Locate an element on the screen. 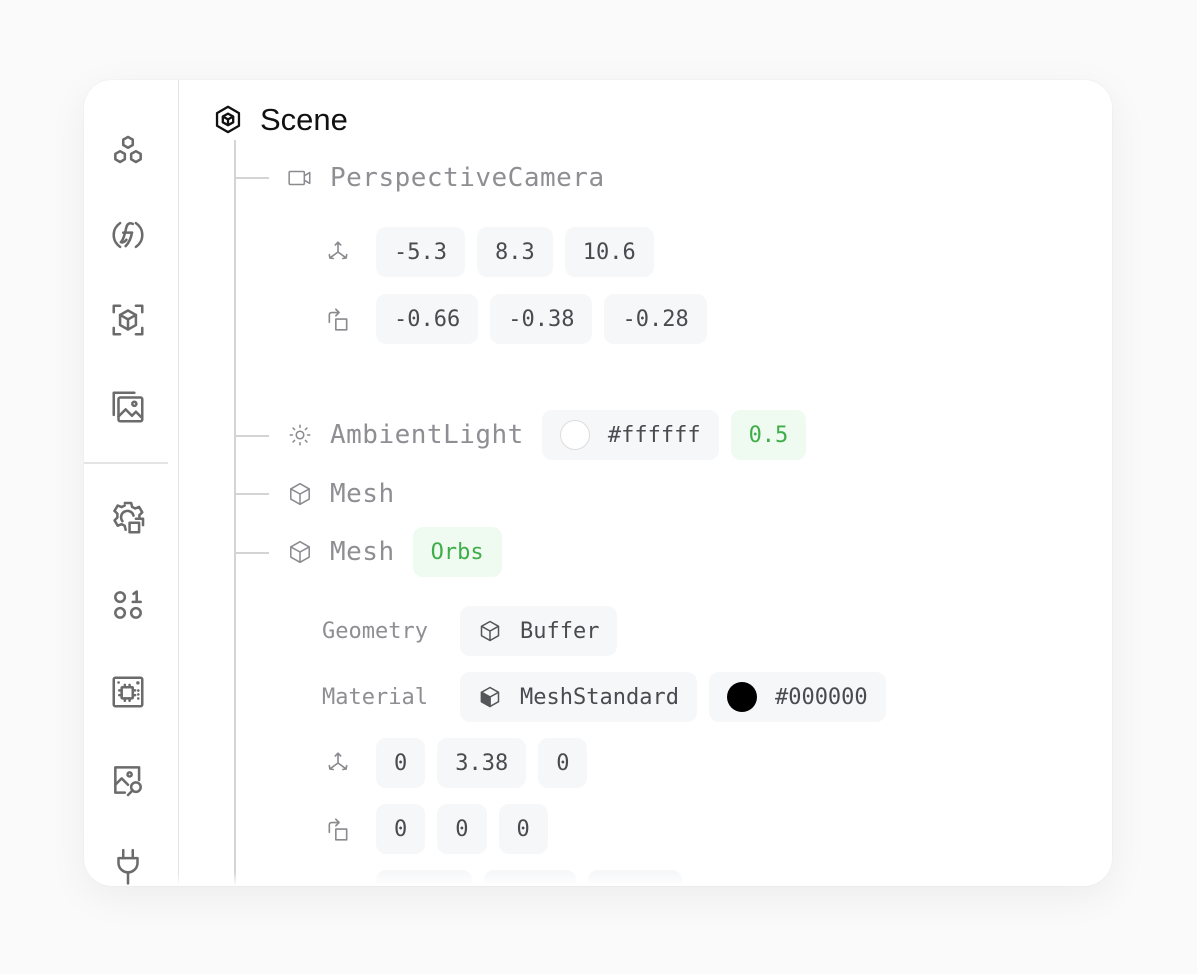  sidebar-item-objects is located at coordinates (128, 152).